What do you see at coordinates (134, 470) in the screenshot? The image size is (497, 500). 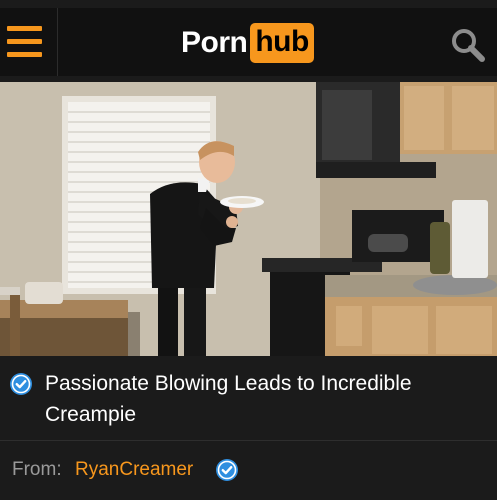 I see `uploader-name-link: RyanCreamer` at bounding box center [134, 470].